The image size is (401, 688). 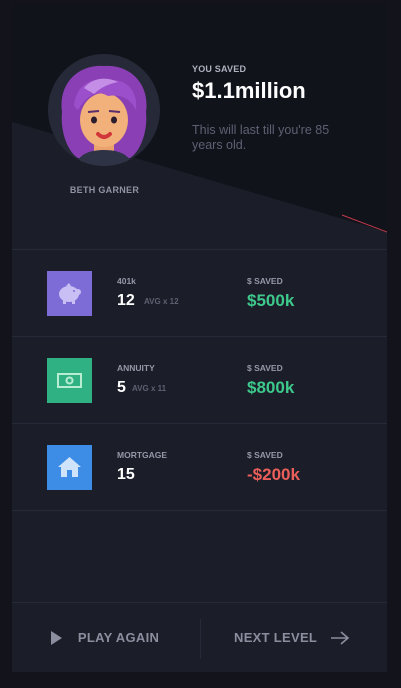 I want to click on next-level-label: NEXT LEVEL, so click(x=276, y=638).